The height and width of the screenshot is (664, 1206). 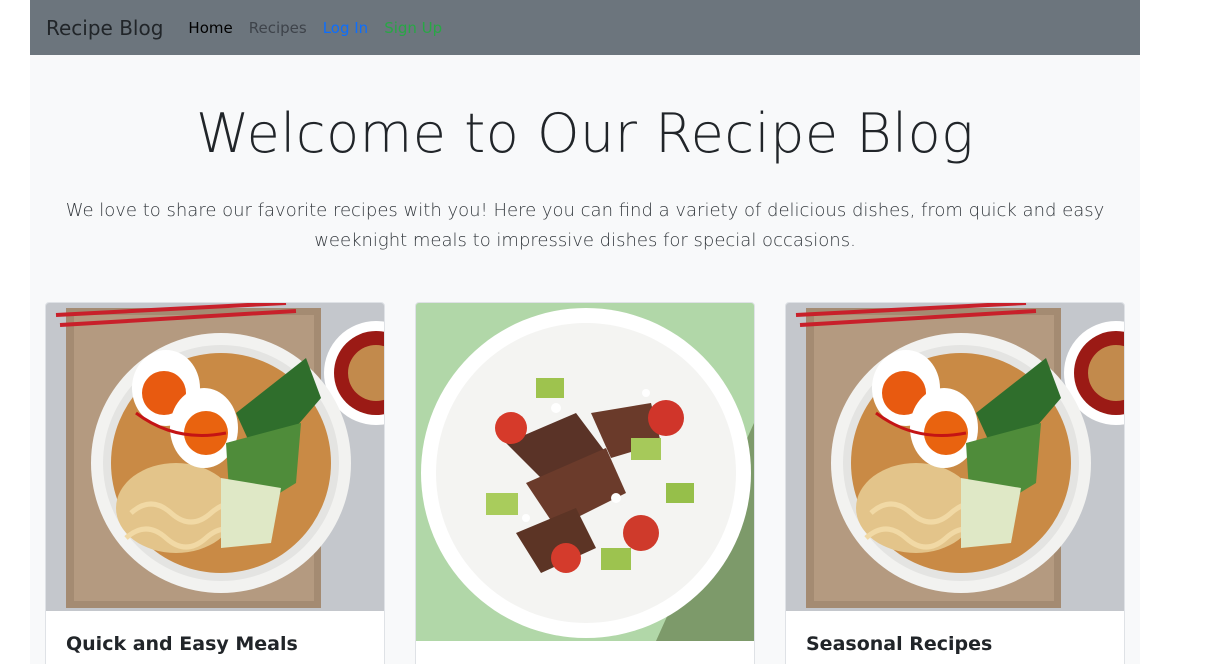 What do you see at coordinates (585, 472) in the screenshot?
I see `steak-salad-image` at bounding box center [585, 472].